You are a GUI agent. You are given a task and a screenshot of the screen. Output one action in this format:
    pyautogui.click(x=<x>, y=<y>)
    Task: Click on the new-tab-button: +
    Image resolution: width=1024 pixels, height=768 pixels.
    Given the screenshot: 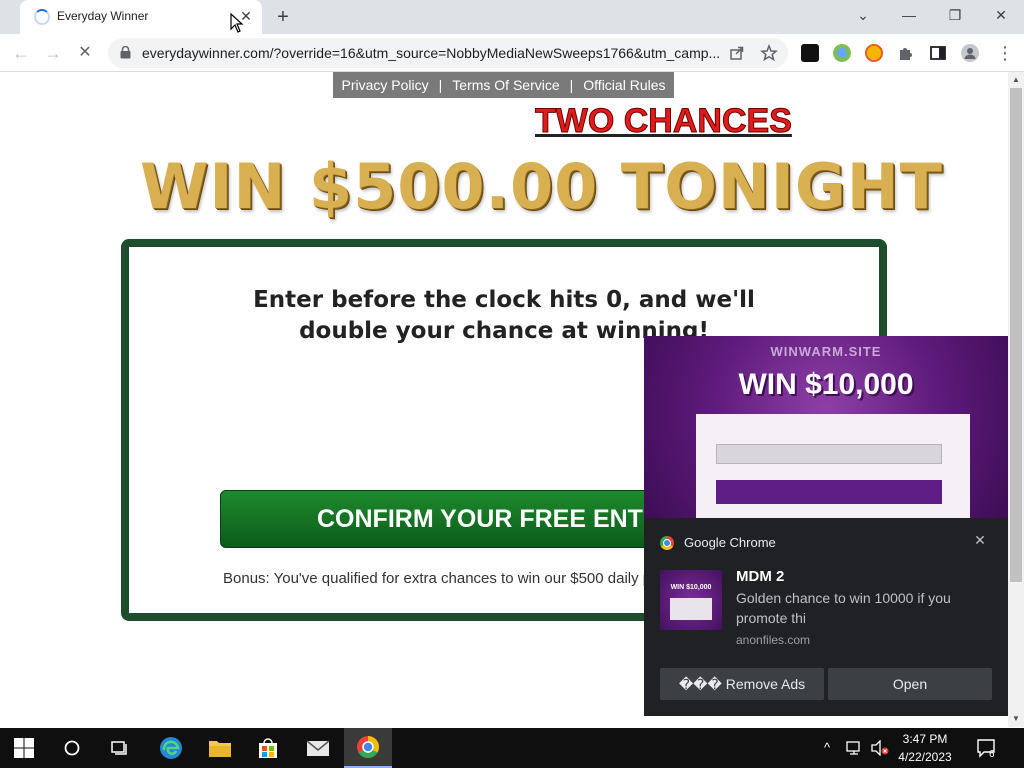 What is the action you would take?
    pyautogui.click(x=283, y=17)
    